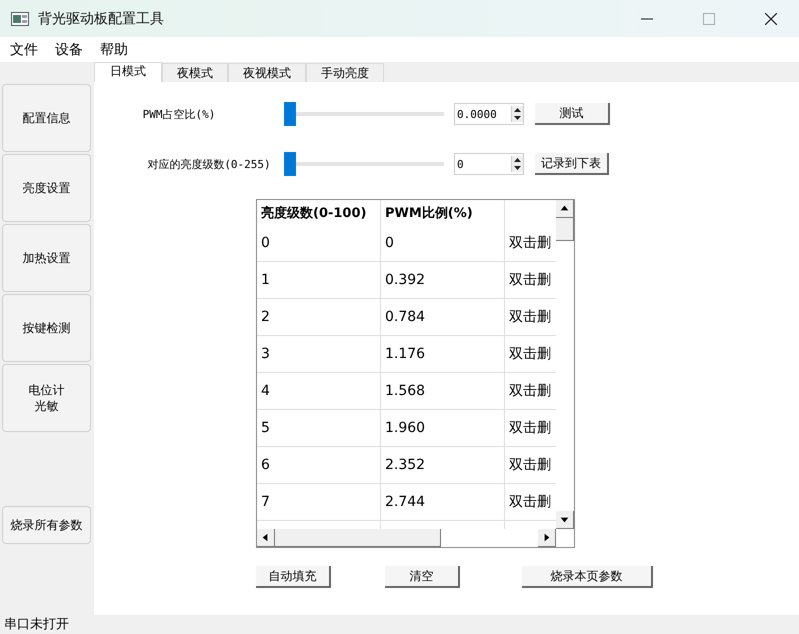 The height and width of the screenshot is (634, 799). What do you see at coordinates (443, 354) in the screenshot?
I see `table-cell: 1.176` at bounding box center [443, 354].